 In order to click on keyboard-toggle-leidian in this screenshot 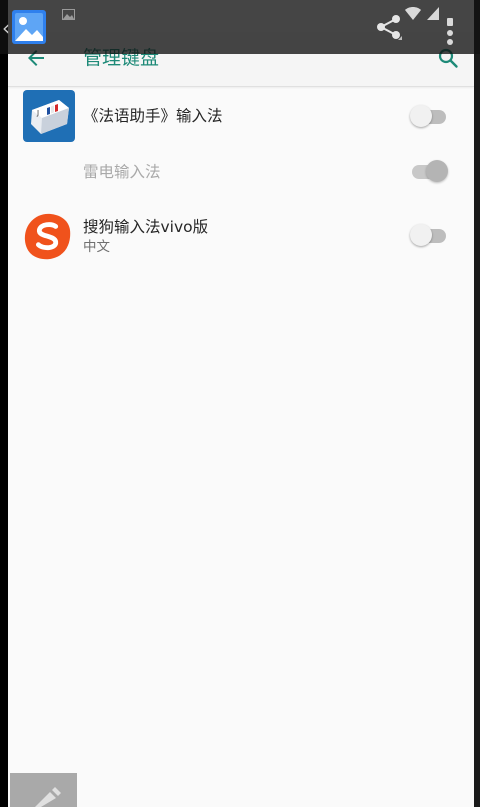, I will do `click(430, 172)`.